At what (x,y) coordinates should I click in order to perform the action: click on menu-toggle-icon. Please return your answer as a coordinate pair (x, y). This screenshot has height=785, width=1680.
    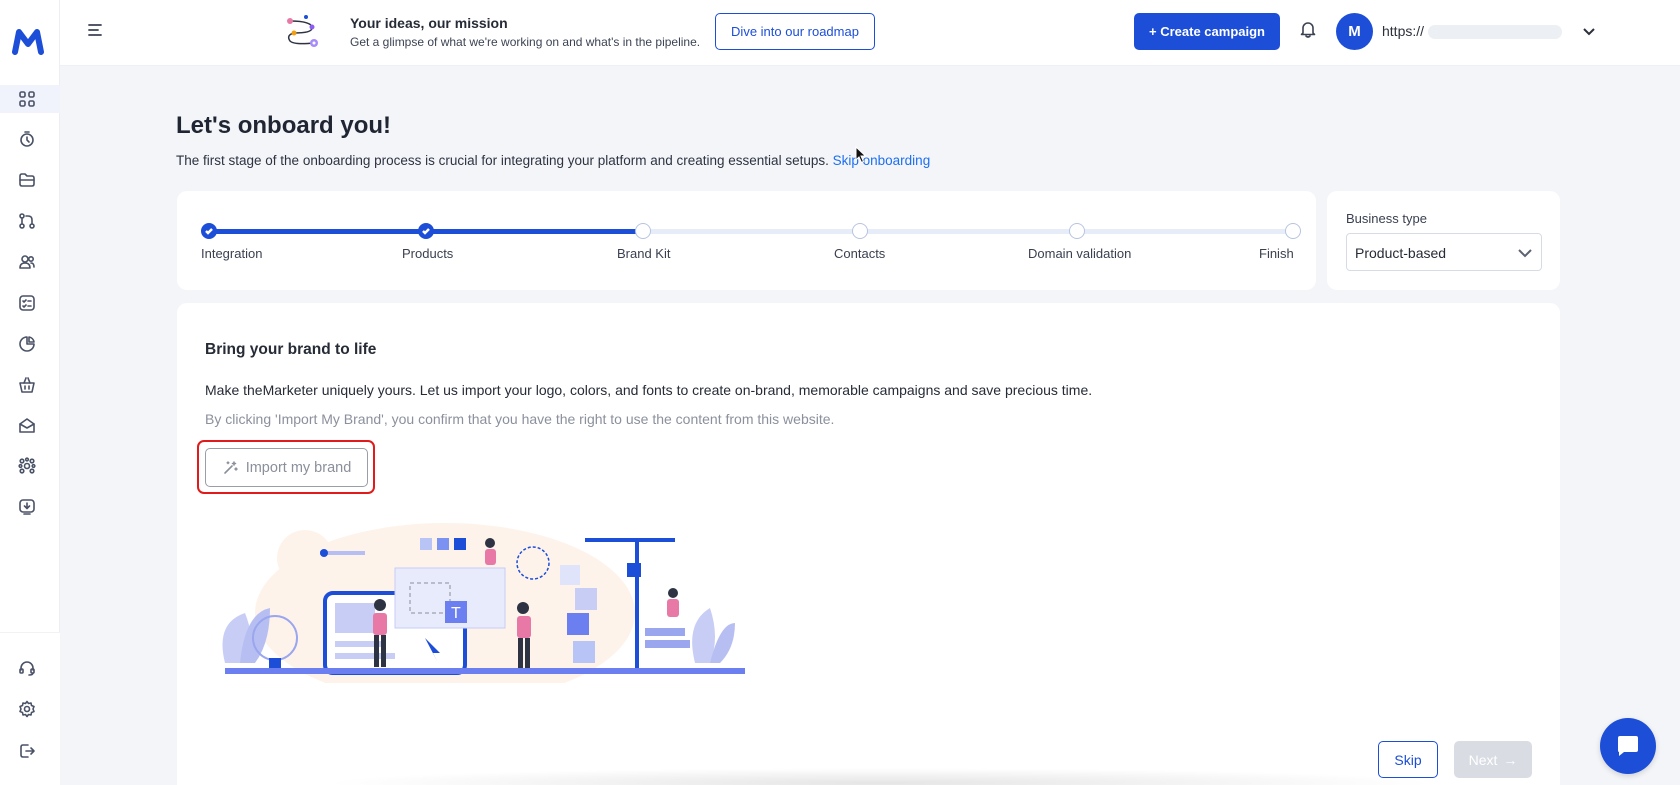
    Looking at the image, I should click on (96, 30).